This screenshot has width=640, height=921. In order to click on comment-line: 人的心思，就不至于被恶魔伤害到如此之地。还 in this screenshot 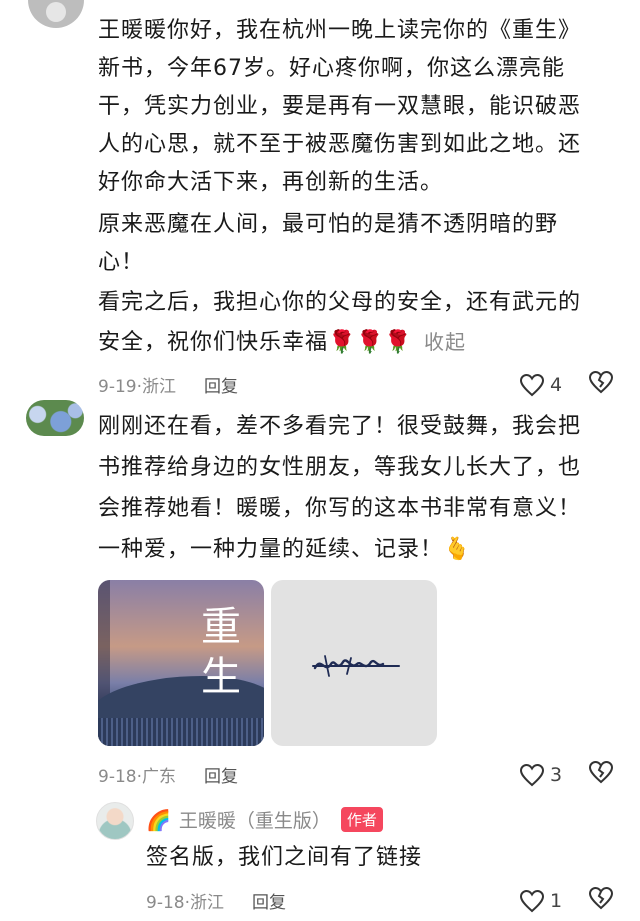, I will do `click(340, 144)`.